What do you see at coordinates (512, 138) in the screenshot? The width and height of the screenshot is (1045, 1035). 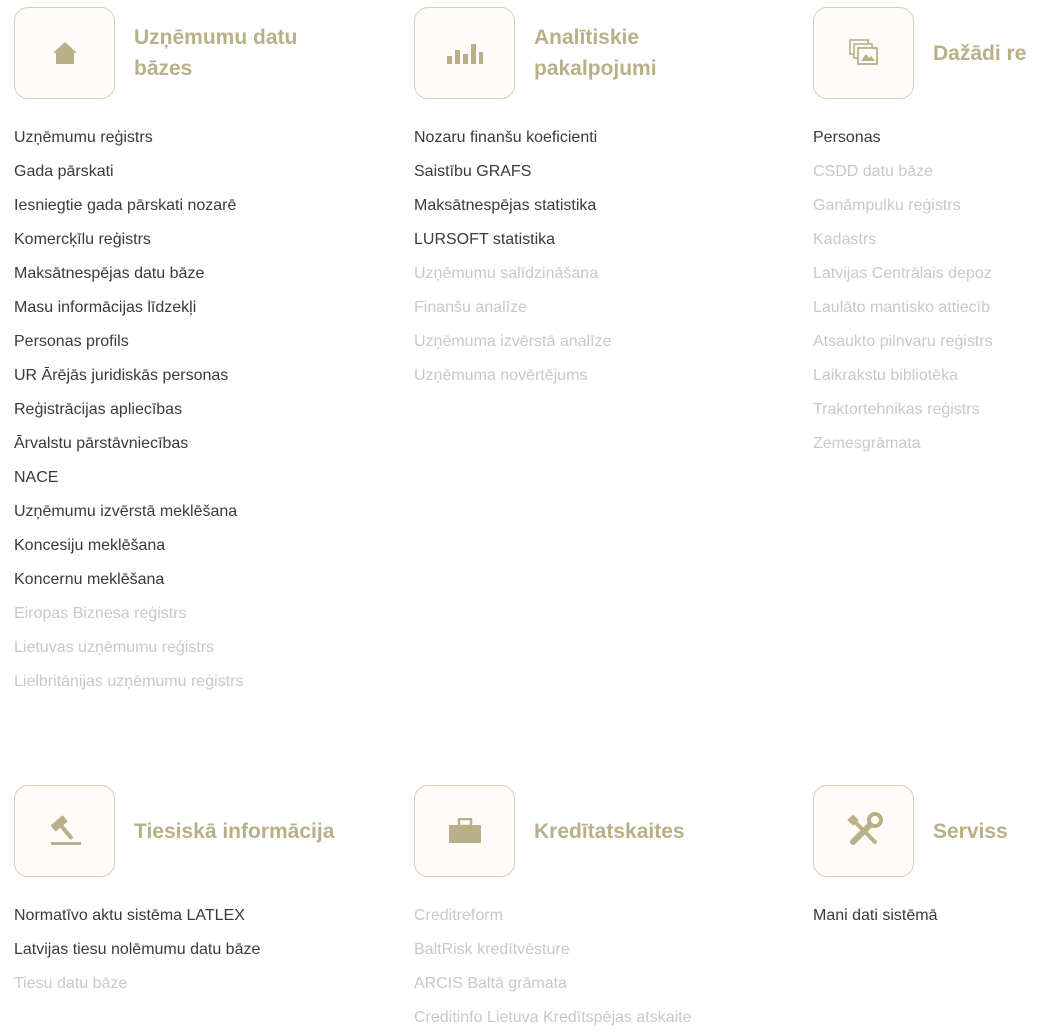 I see `list-item-link: Nozaru finanšu koeficienti` at bounding box center [512, 138].